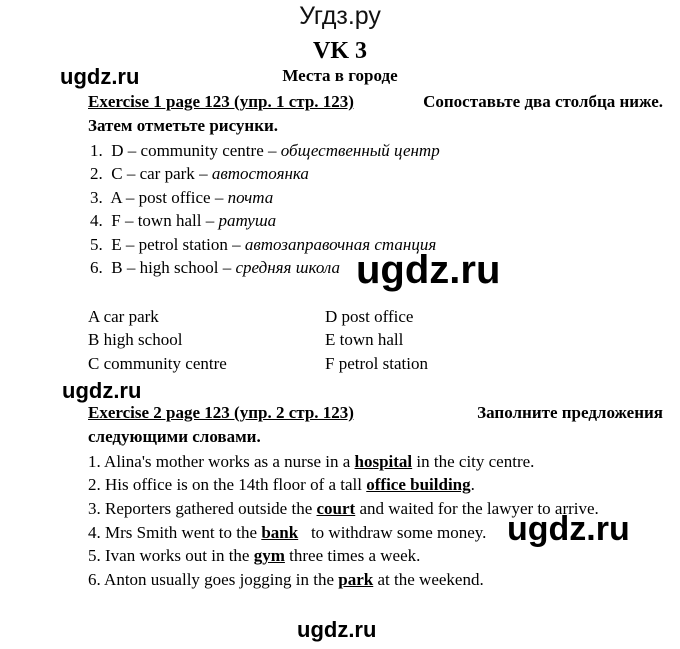 The image size is (680, 649). Describe the element at coordinates (123, 316) in the screenshot. I see `picture-label: A car park` at that location.